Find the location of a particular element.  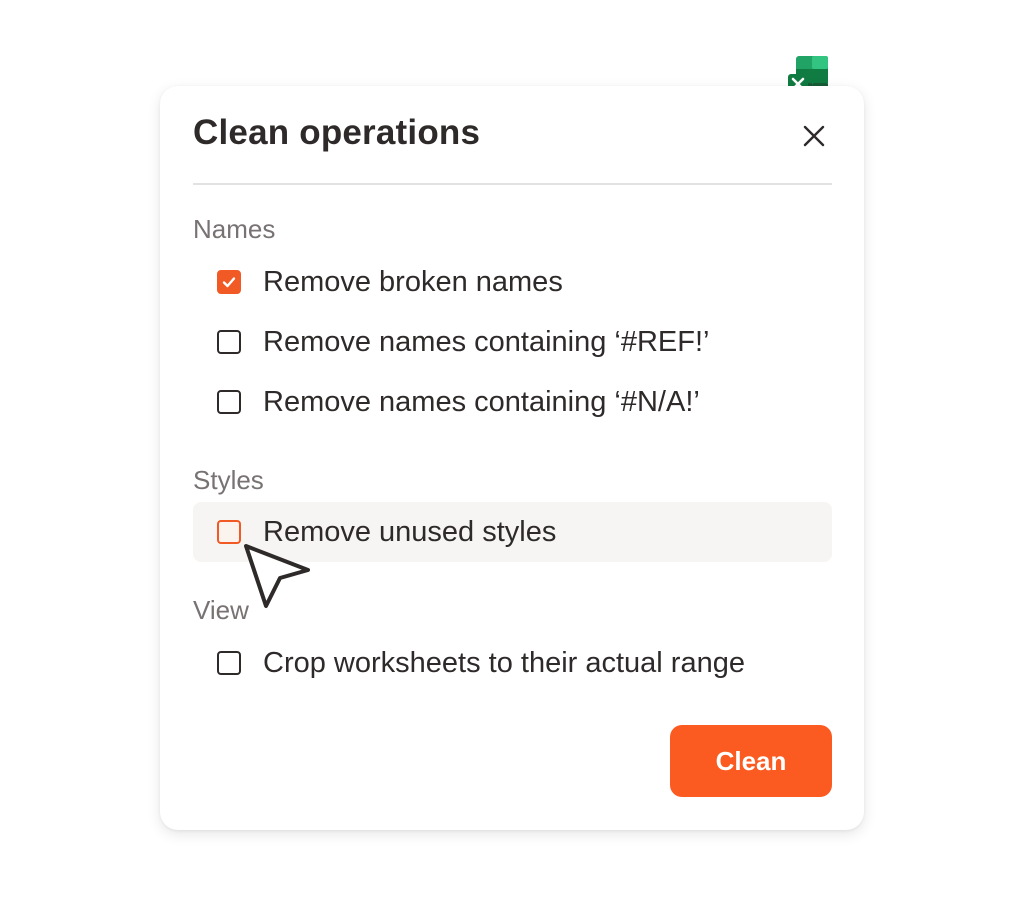

option-remove-broken-names: Remove broken names is located at coordinates (512, 282).